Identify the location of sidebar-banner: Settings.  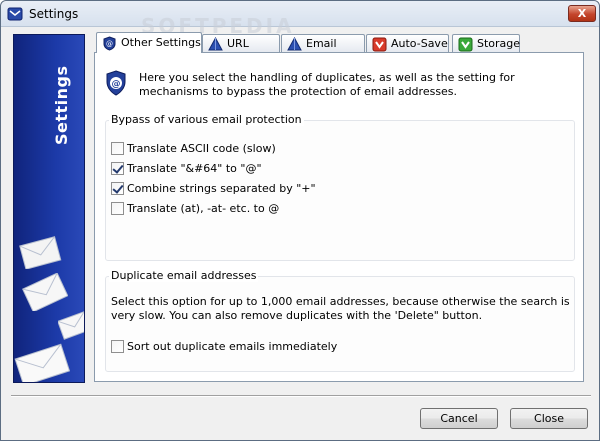
(49, 208).